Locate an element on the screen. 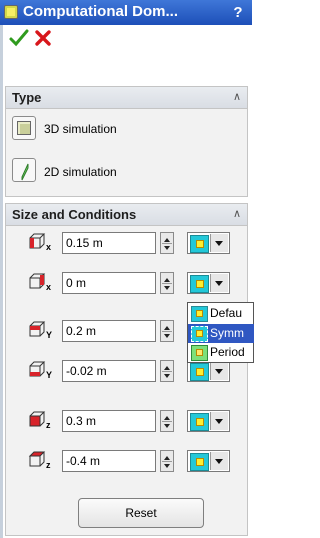  default-condition-icon is located at coordinates (199, 314).